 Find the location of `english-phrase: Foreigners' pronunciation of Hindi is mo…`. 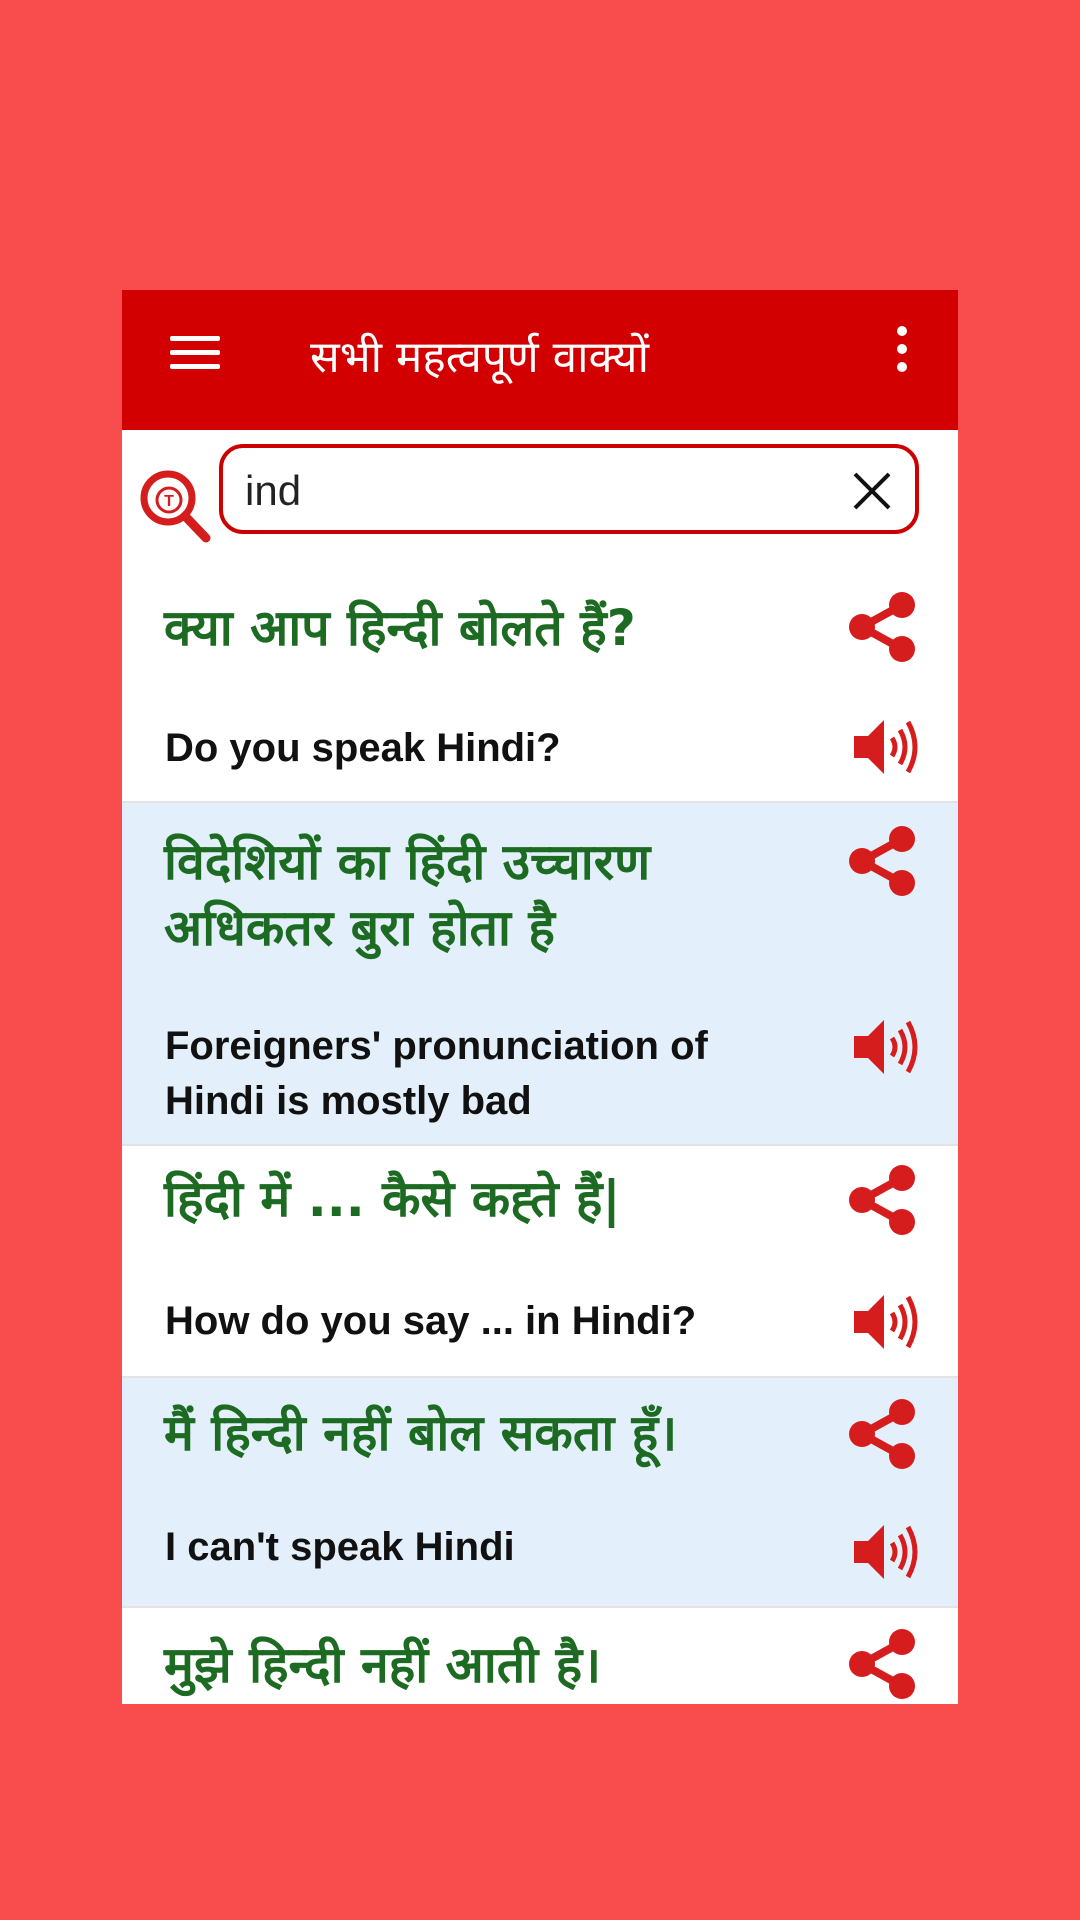

english-phrase: Foreigners' pronunciation of Hindi is mo… is located at coordinates (436, 1073).